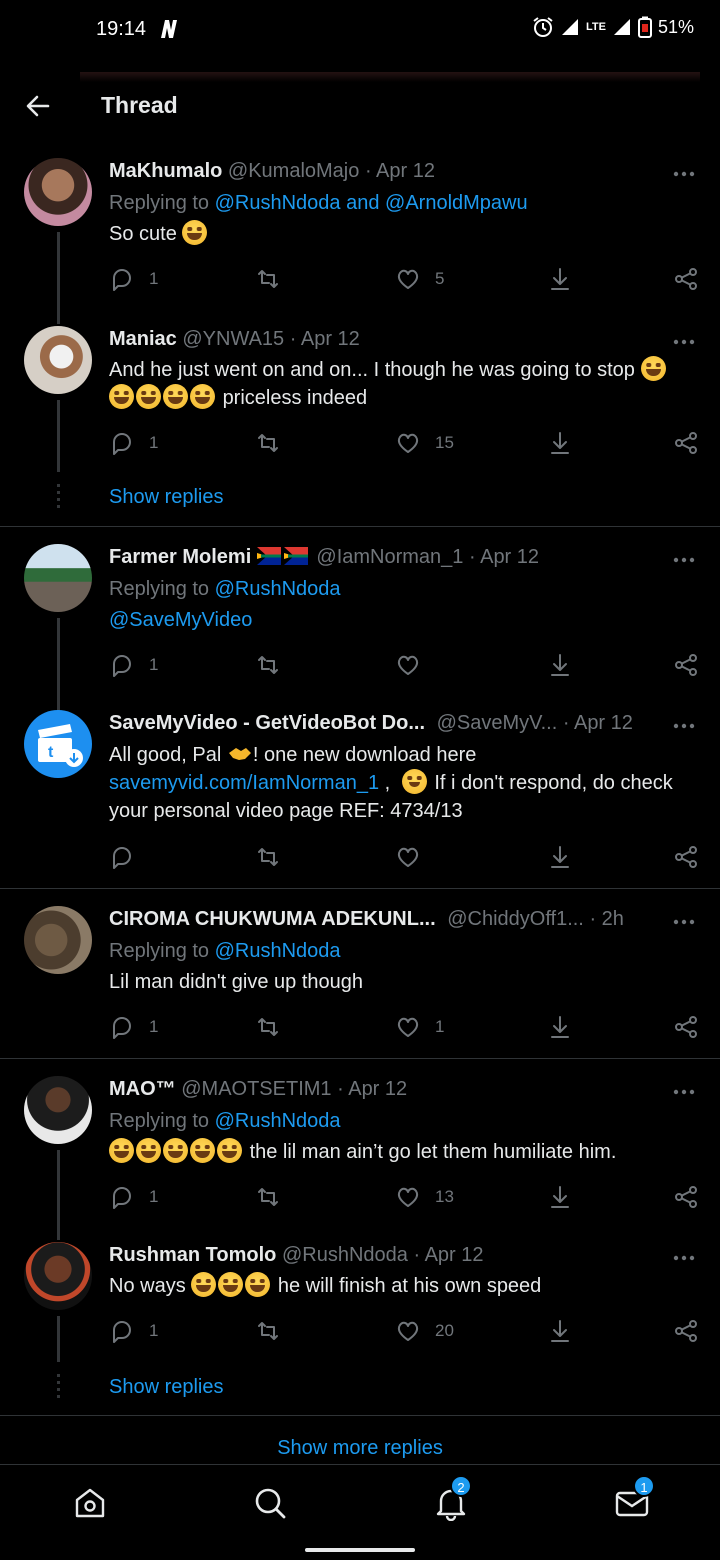 The image size is (720, 1560). Describe the element at coordinates (293, 171) in the screenshot. I see `handle: @KumaloMajo` at that location.